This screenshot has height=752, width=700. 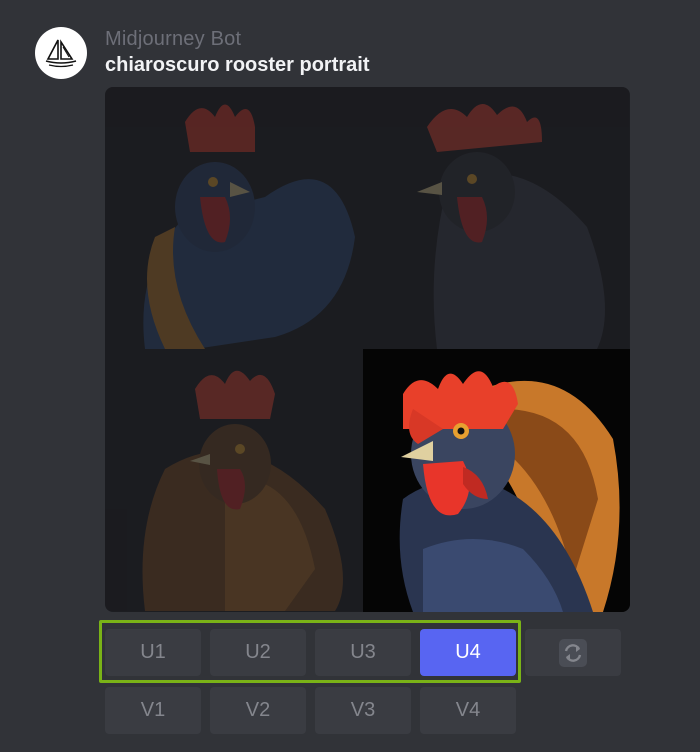 I want to click on upscale-button-row: U1 U2 U3 U4, so click(x=363, y=652).